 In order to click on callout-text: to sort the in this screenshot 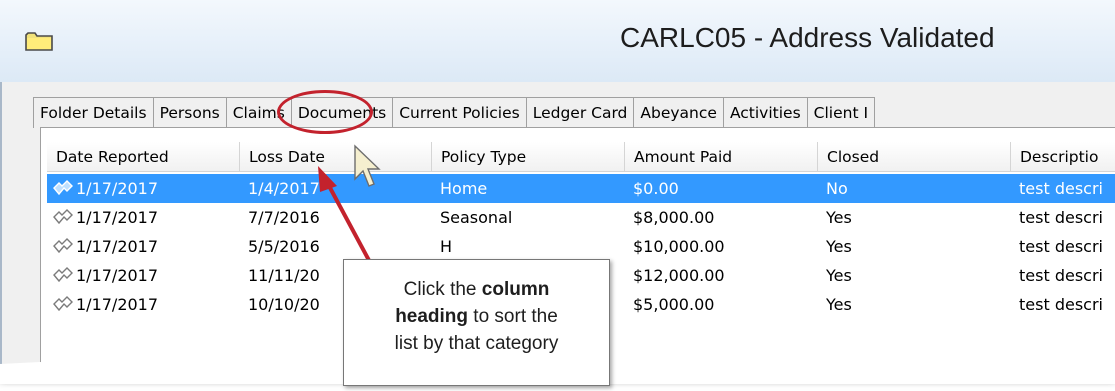, I will do `click(513, 316)`.